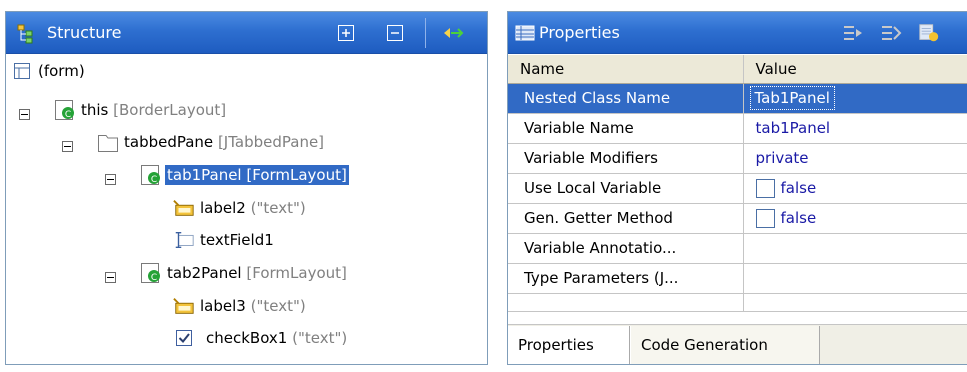 Image resolution: width=967 pixels, height=372 pixels. I want to click on tree-node-label: label2 ("text"), so click(253, 208).